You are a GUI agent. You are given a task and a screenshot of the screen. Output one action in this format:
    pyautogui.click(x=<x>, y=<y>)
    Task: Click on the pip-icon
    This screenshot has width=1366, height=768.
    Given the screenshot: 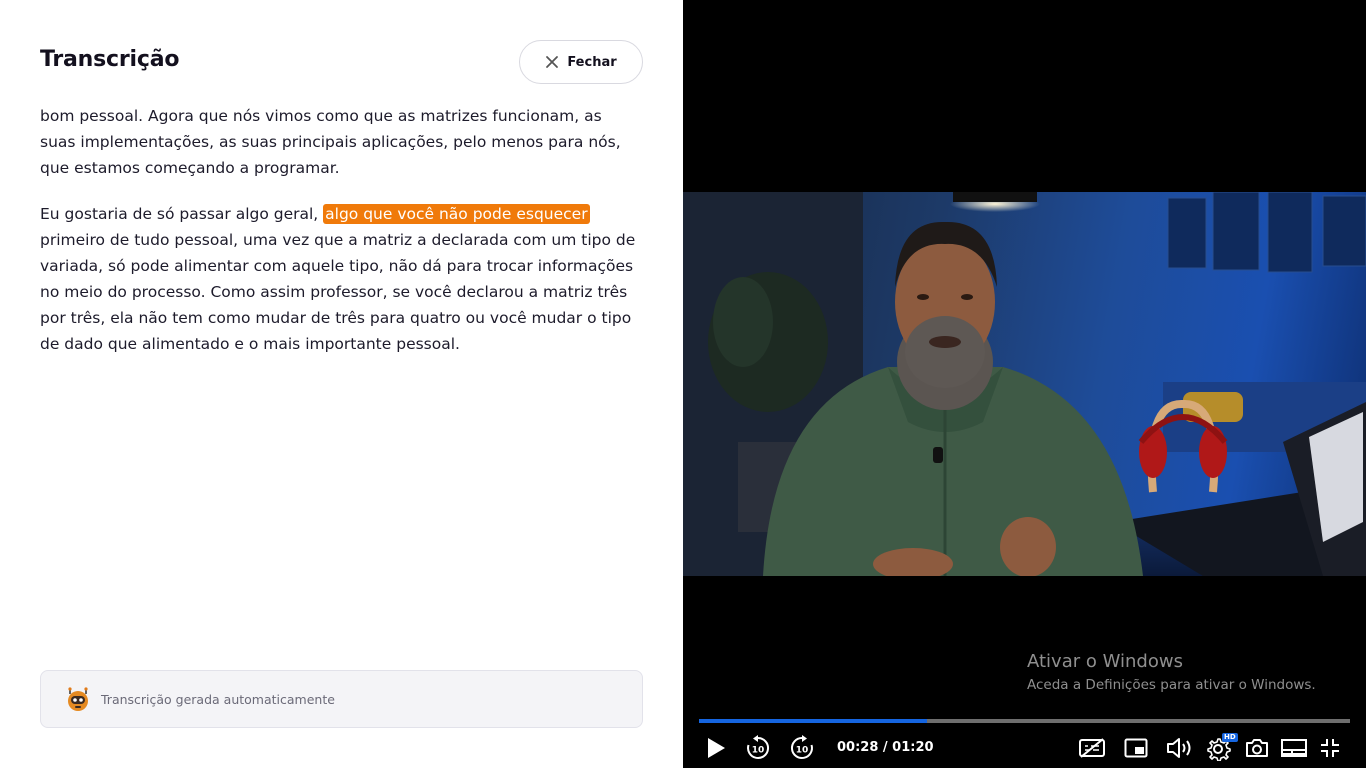 What is the action you would take?
    pyautogui.click(x=1136, y=748)
    